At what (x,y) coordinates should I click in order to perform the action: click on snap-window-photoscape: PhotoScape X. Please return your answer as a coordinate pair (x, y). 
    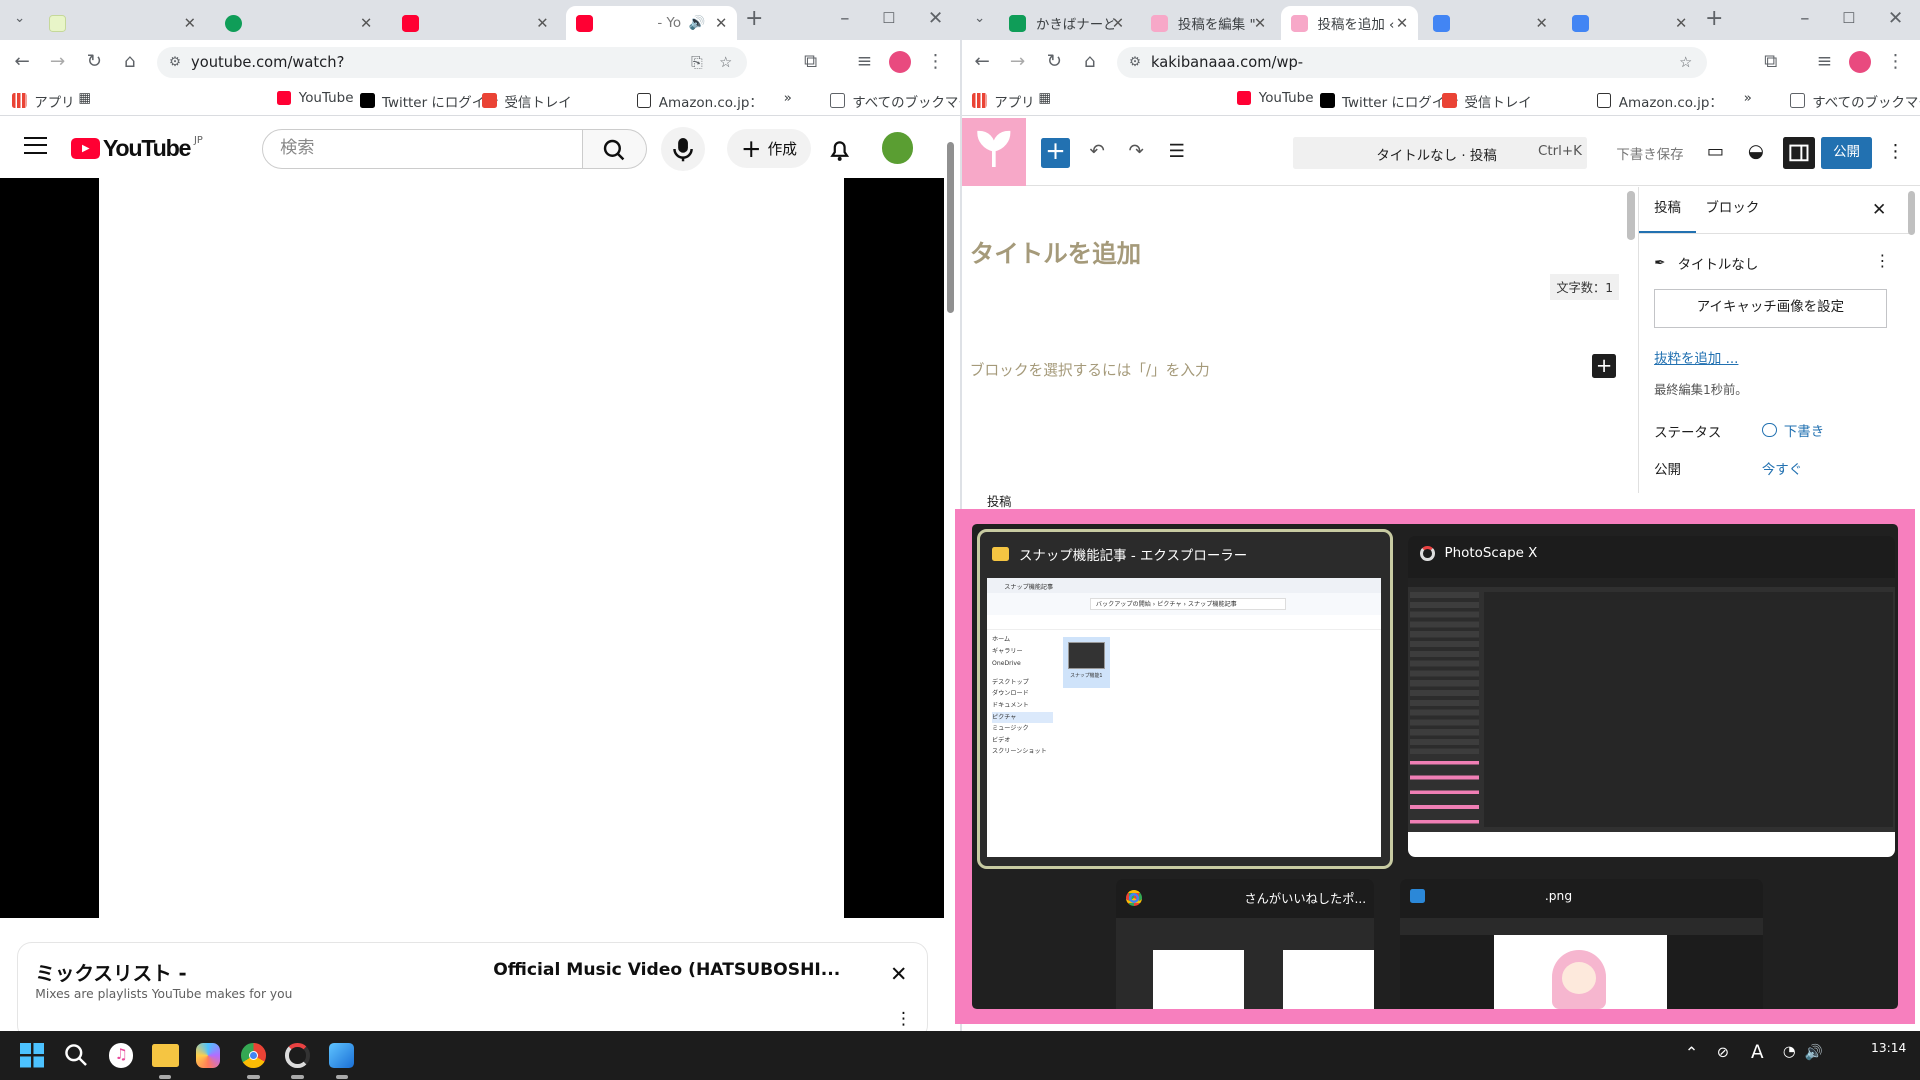
    Looking at the image, I should click on (1651, 696).